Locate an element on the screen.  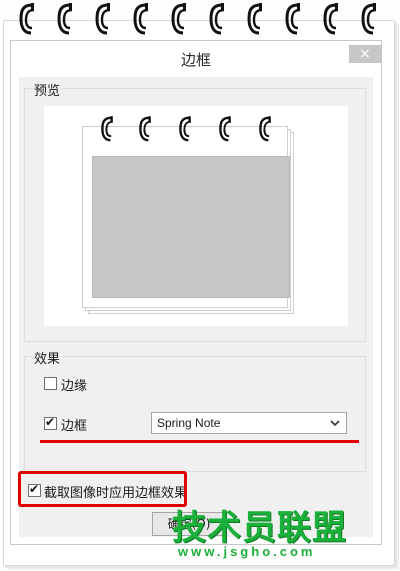
title-bar: 边框 × is located at coordinates (196, 58).